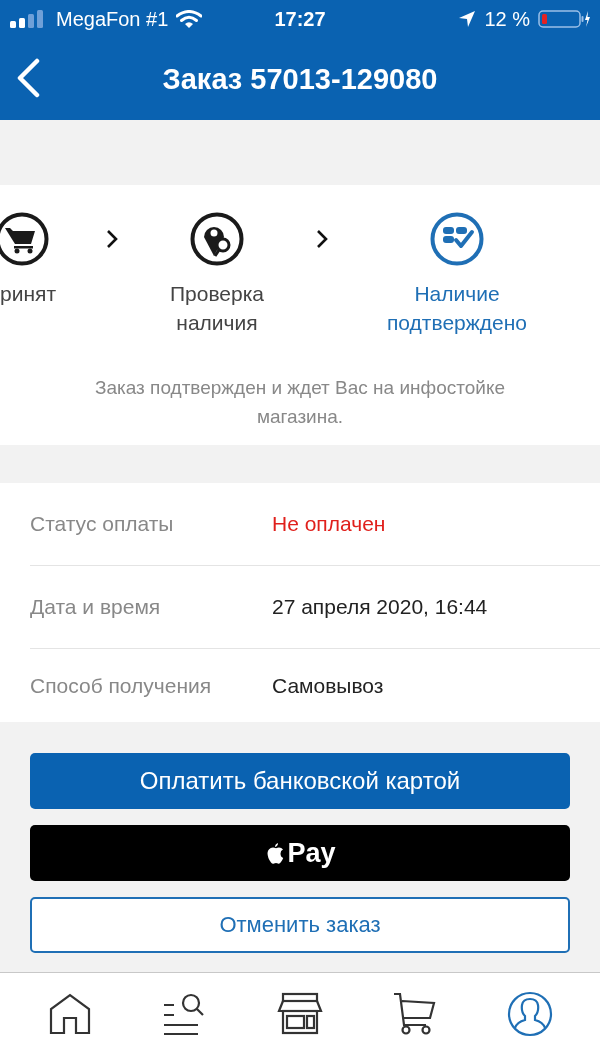 The image size is (600, 1063). I want to click on store-tab, so click(299, 1014).